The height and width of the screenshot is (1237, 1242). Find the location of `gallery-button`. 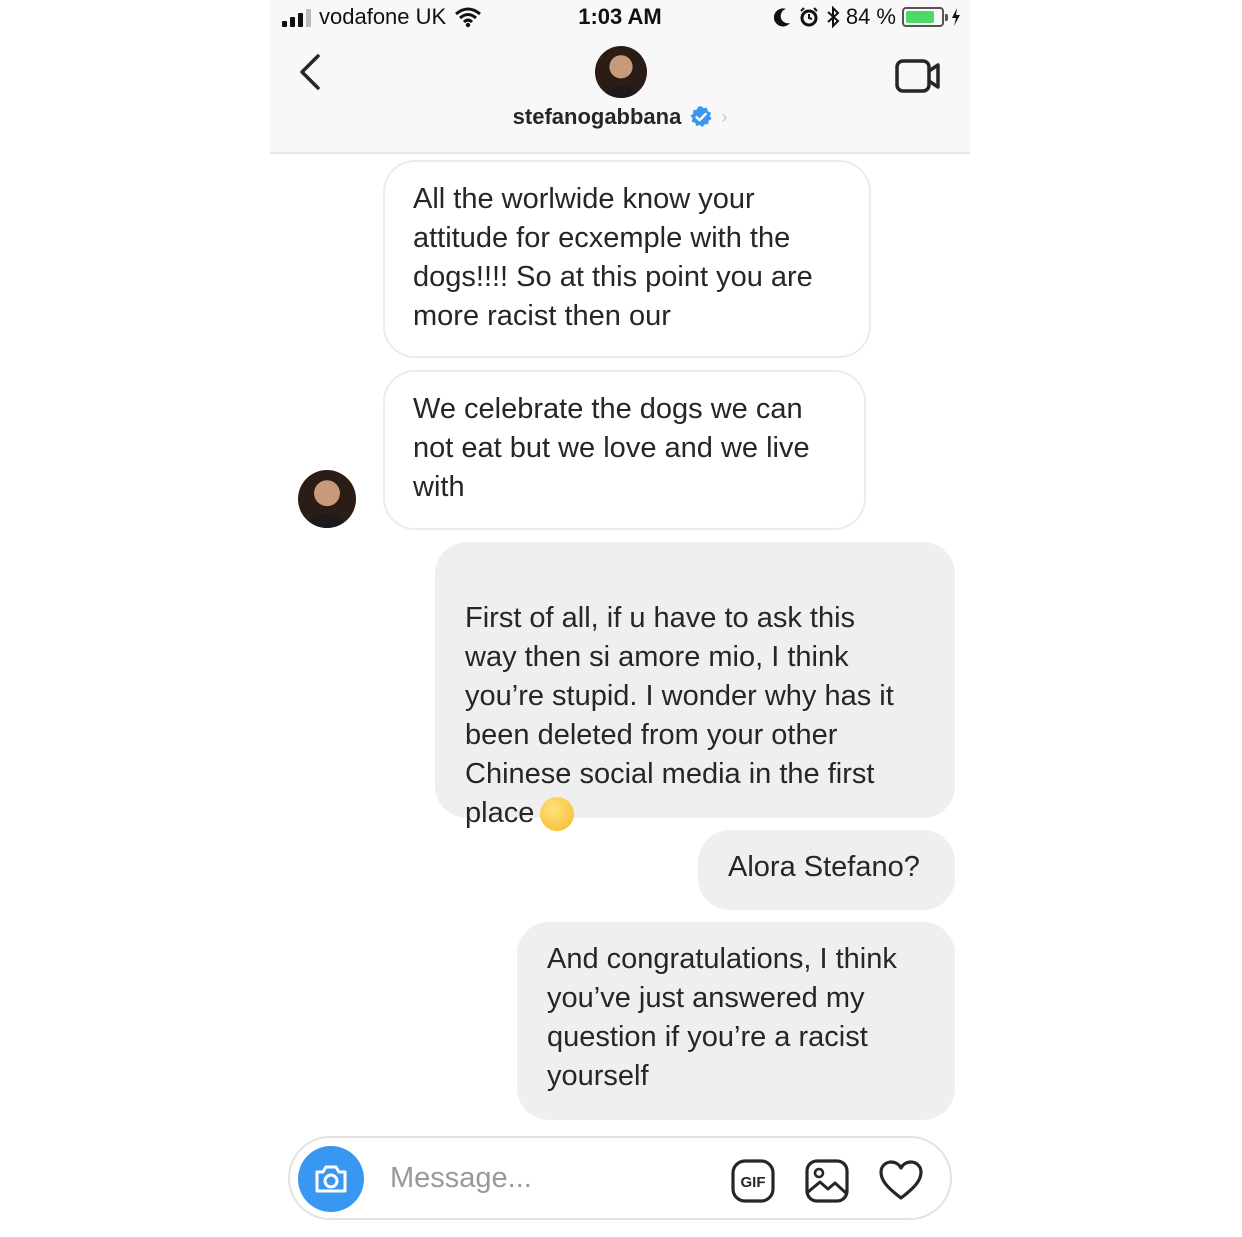

gallery-button is located at coordinates (827, 1181).